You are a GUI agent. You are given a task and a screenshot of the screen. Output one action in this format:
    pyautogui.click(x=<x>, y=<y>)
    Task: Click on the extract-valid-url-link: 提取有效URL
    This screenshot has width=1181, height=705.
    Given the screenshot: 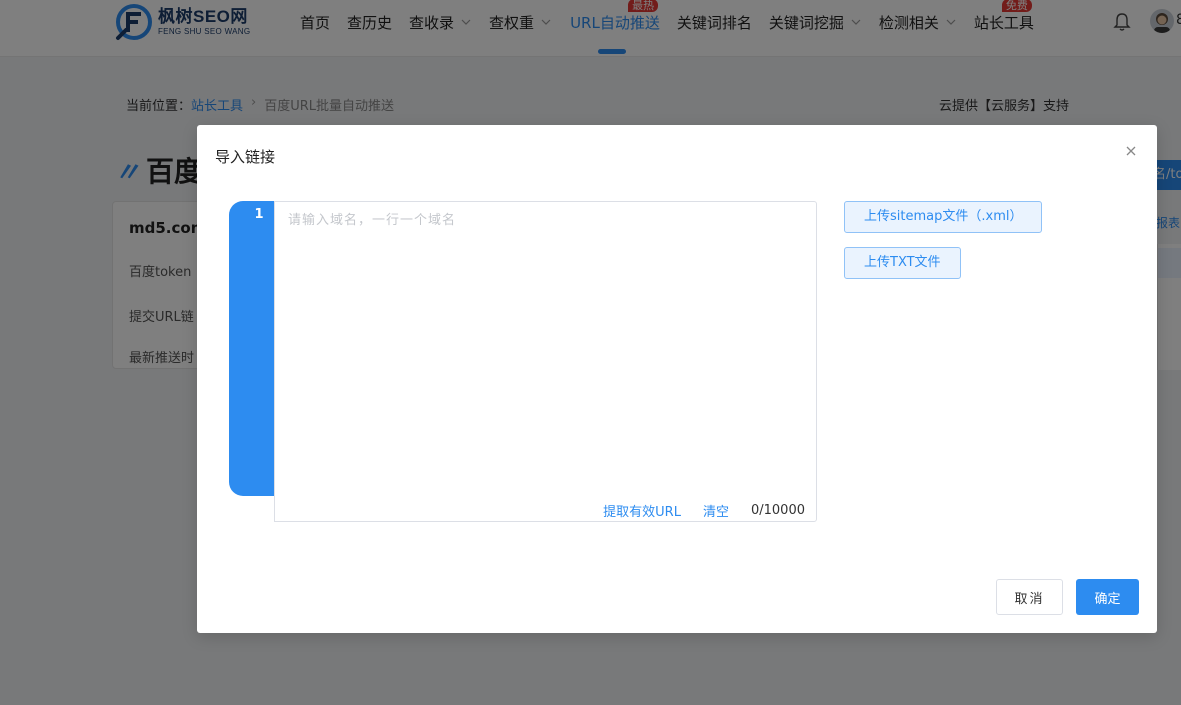 What is the action you would take?
    pyautogui.click(x=642, y=510)
    